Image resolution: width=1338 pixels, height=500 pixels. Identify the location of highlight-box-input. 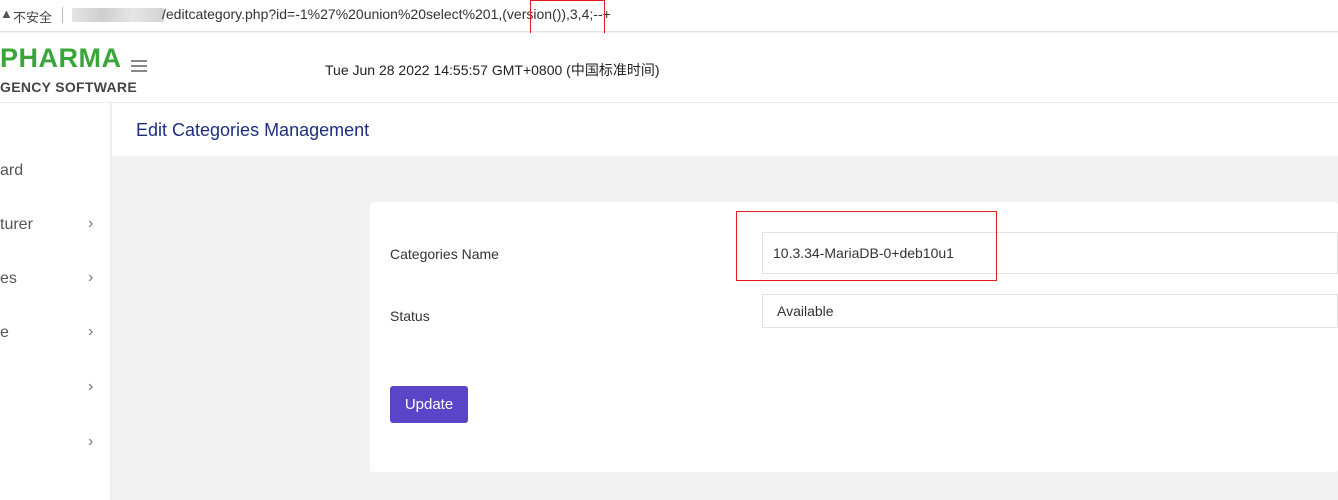
(866, 246).